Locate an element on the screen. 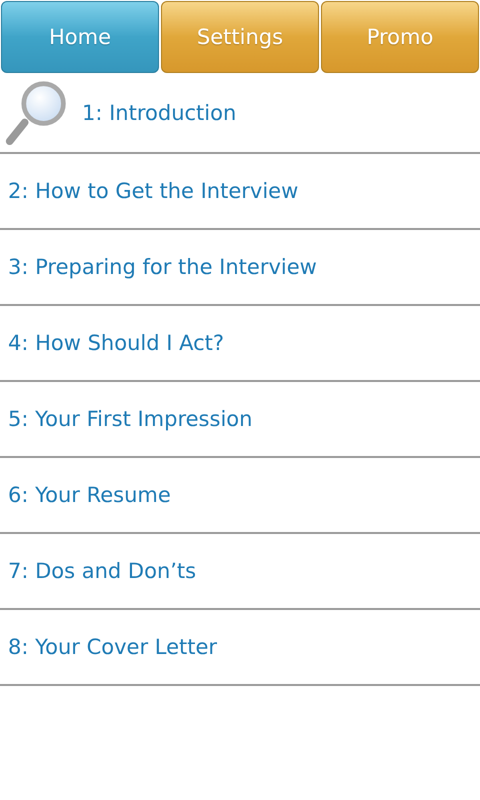  chapter-title: 1: Introduction is located at coordinates (159, 112).